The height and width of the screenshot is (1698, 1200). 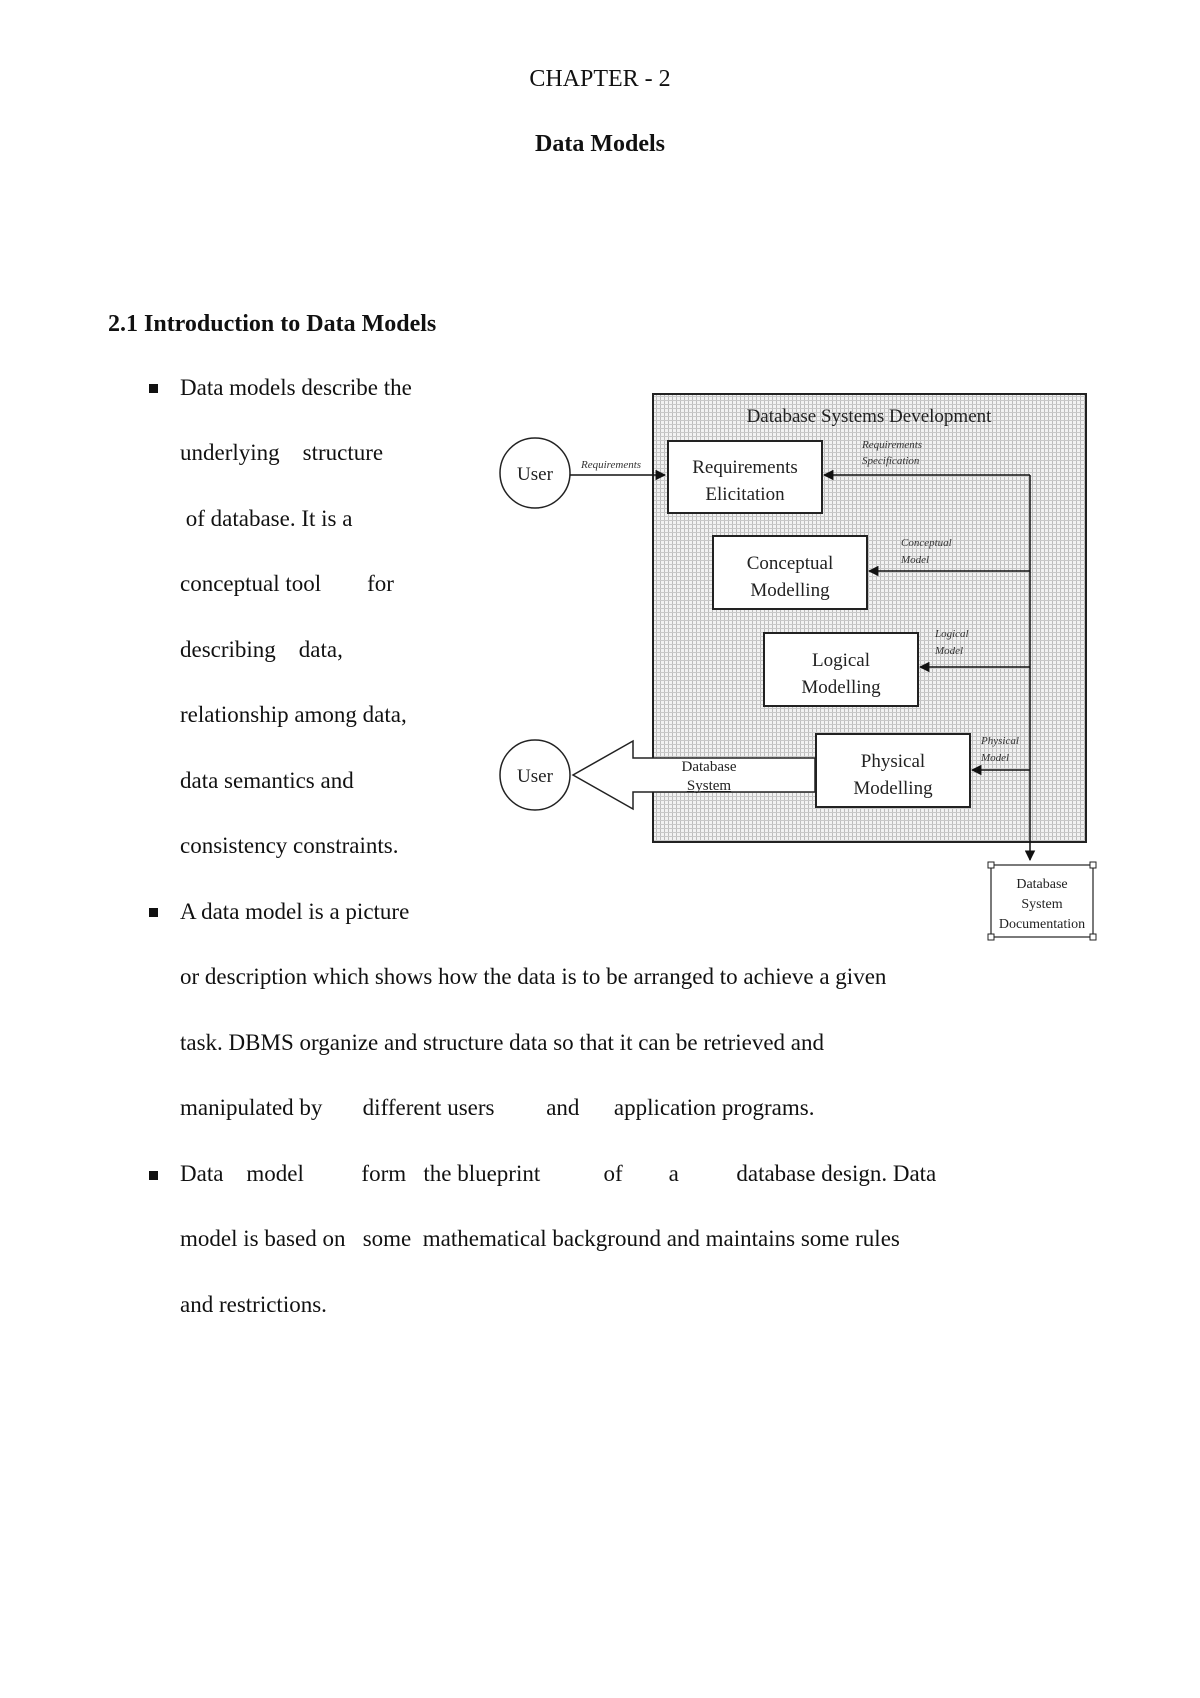 What do you see at coordinates (926, 543) in the screenshot?
I see `edge-label: Conceptual` at bounding box center [926, 543].